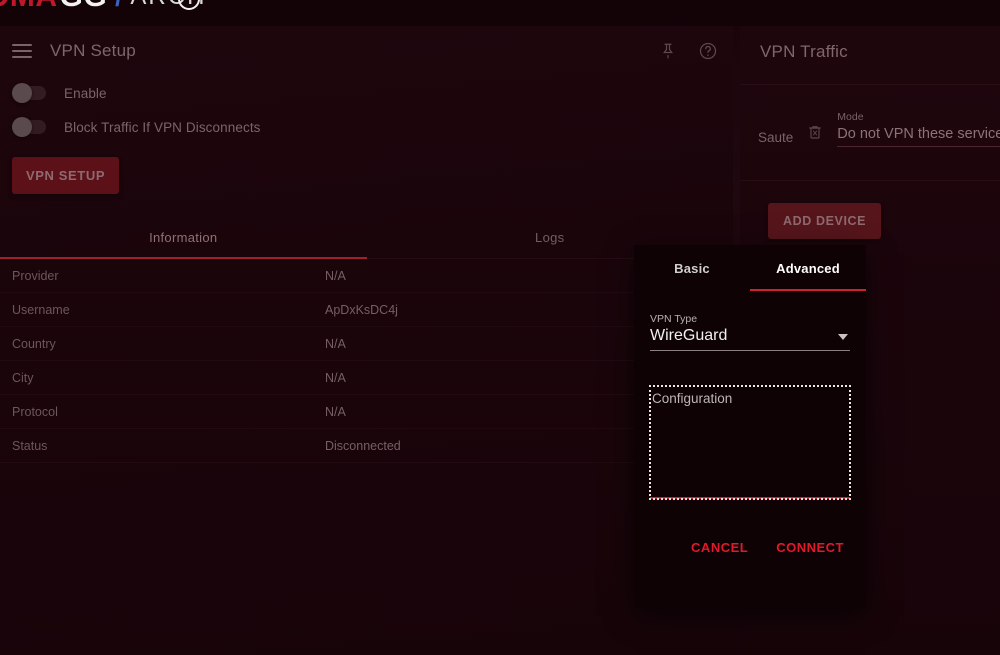 This screenshot has height=655, width=1000. What do you see at coordinates (183, 238) in the screenshot?
I see `tab-information: Information` at bounding box center [183, 238].